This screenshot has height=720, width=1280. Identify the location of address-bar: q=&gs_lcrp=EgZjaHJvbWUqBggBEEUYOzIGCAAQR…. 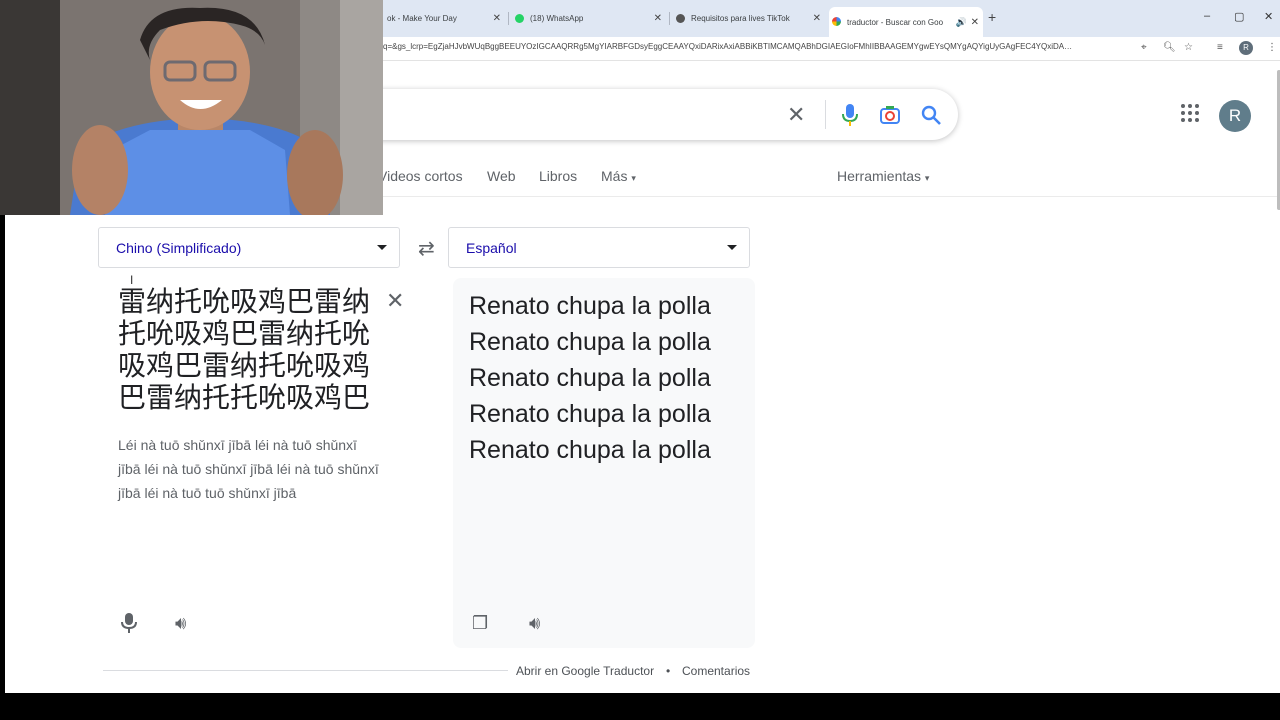
(759, 46).